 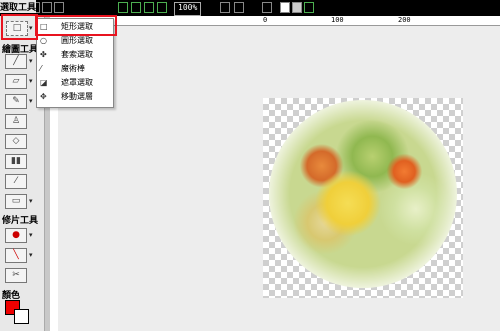 What do you see at coordinates (20, 221) in the screenshot?
I see `edit-tools-title: 修片工具` at bounding box center [20, 221].